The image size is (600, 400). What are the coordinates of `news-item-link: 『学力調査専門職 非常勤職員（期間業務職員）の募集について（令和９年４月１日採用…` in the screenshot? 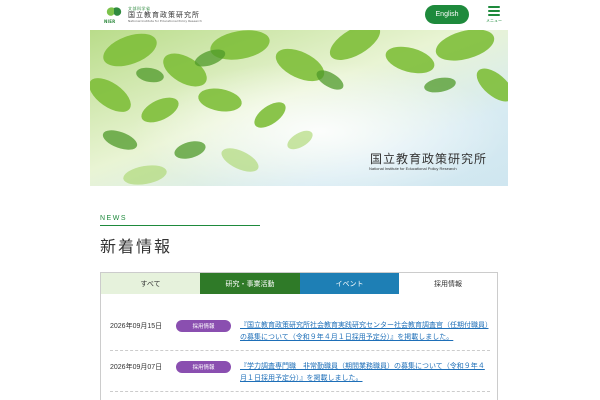 It's located at (365, 372).